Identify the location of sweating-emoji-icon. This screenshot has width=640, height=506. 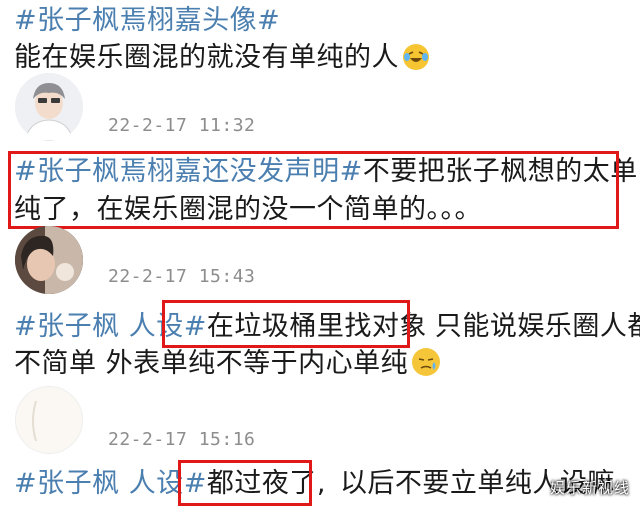
(426, 362).